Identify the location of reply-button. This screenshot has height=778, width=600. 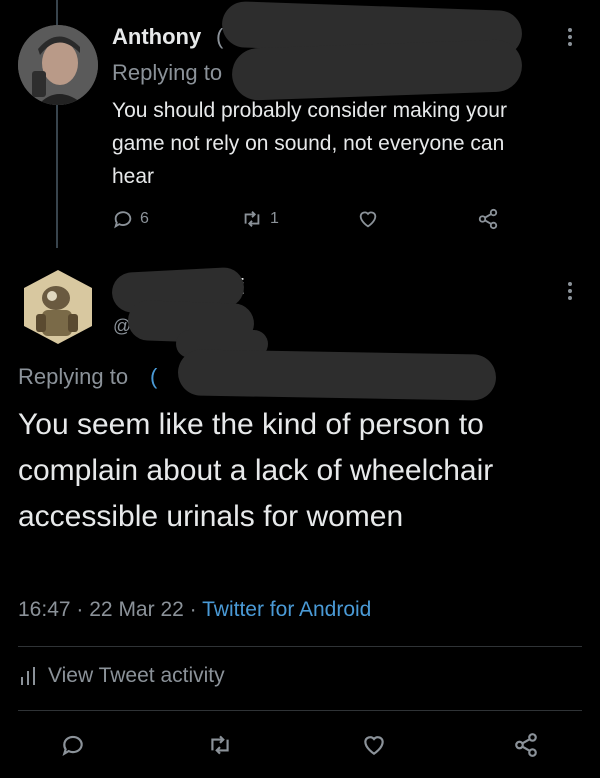
(73, 745).